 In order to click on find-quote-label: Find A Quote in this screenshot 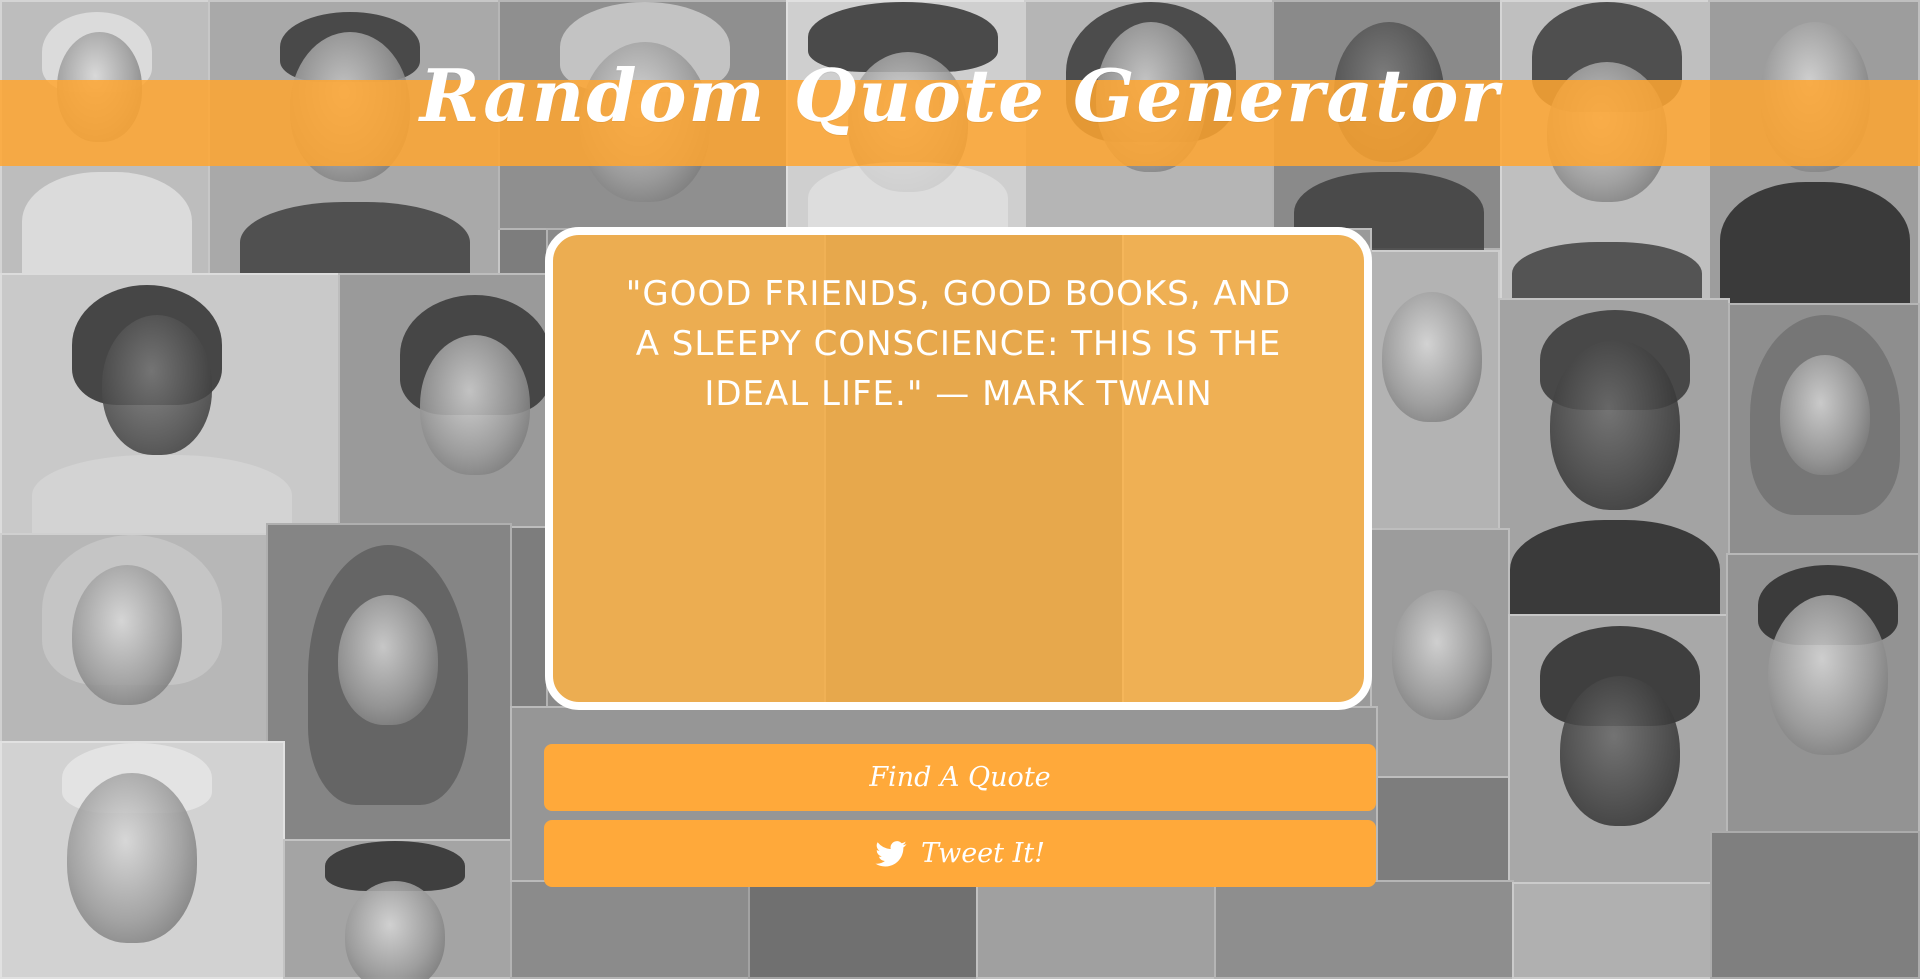, I will do `click(960, 777)`.